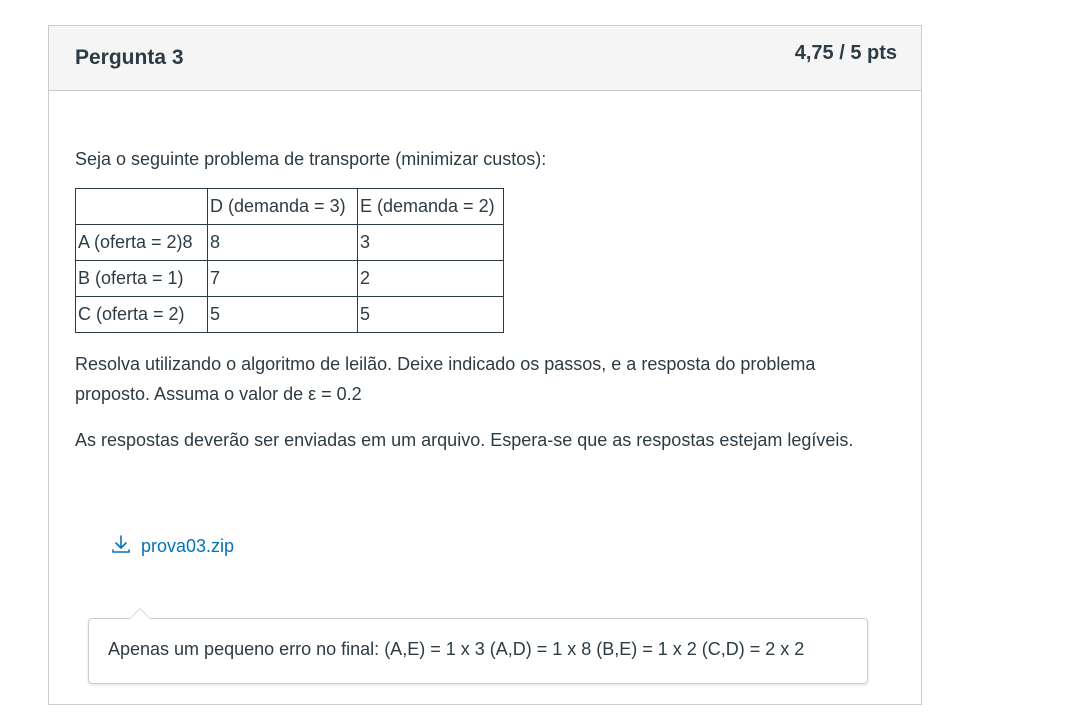  I want to click on table-cell: B (oferta = 1), so click(141, 278).